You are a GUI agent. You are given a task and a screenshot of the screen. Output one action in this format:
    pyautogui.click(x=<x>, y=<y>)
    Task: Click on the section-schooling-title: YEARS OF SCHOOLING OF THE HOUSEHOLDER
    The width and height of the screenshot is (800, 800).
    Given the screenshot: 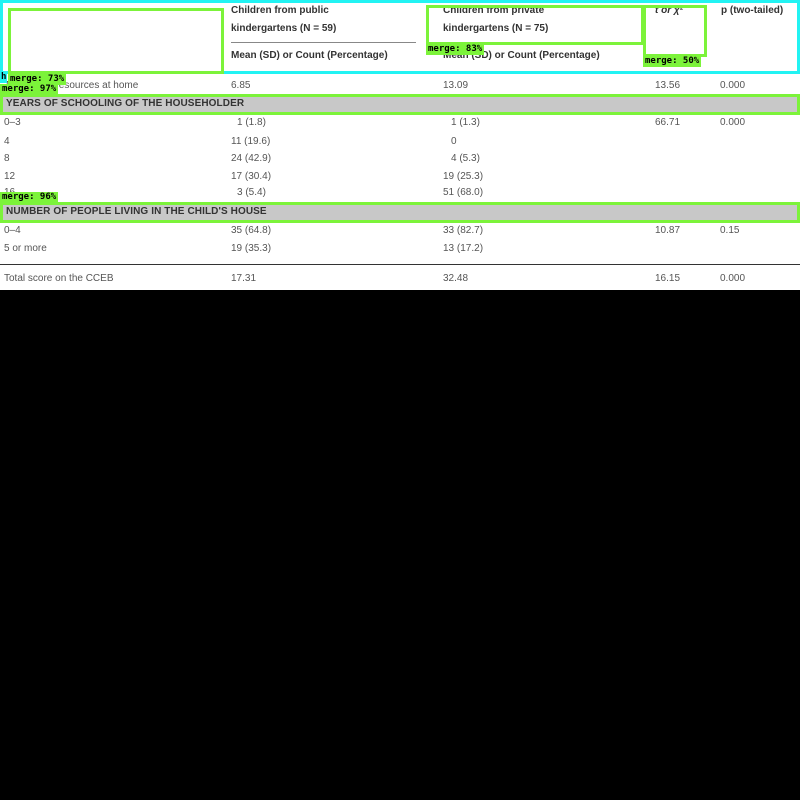 What is the action you would take?
    pyautogui.click(x=125, y=103)
    